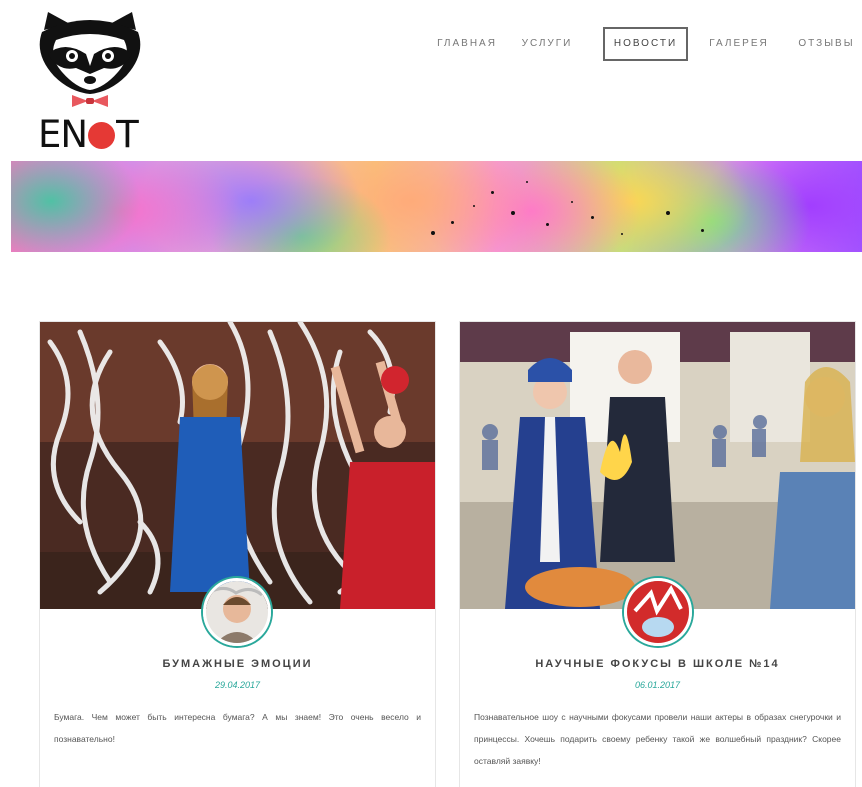 Image resolution: width=862 pixels, height=787 pixels. I want to click on holi-paint-banner, so click(436, 206).